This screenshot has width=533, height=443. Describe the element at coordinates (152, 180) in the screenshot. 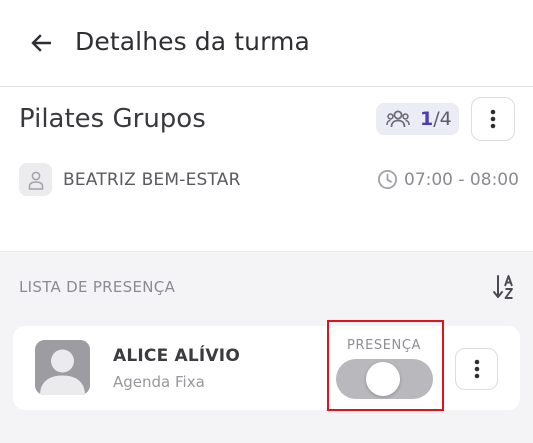

I see `instructor-name: BEATRIZ BEM-ESTAR` at that location.